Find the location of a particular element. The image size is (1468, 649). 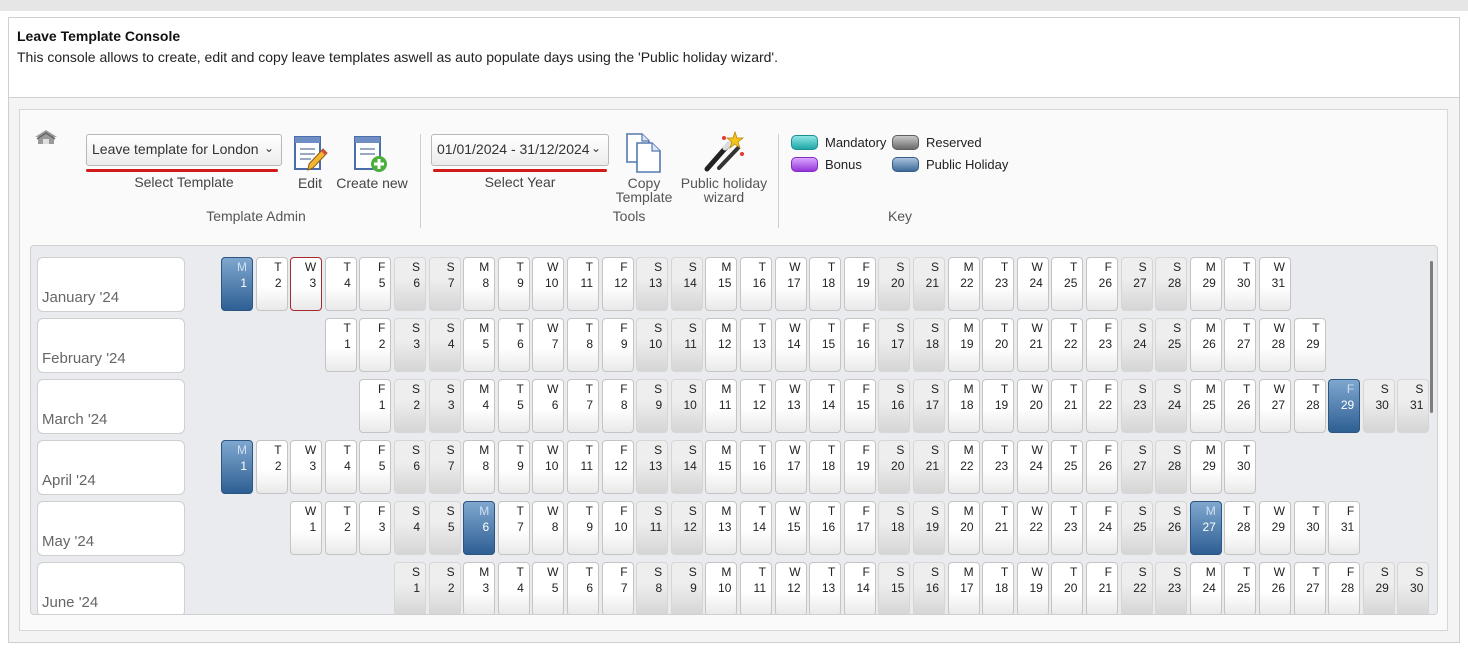

day-cell: M 15 is located at coordinates (721, 284).